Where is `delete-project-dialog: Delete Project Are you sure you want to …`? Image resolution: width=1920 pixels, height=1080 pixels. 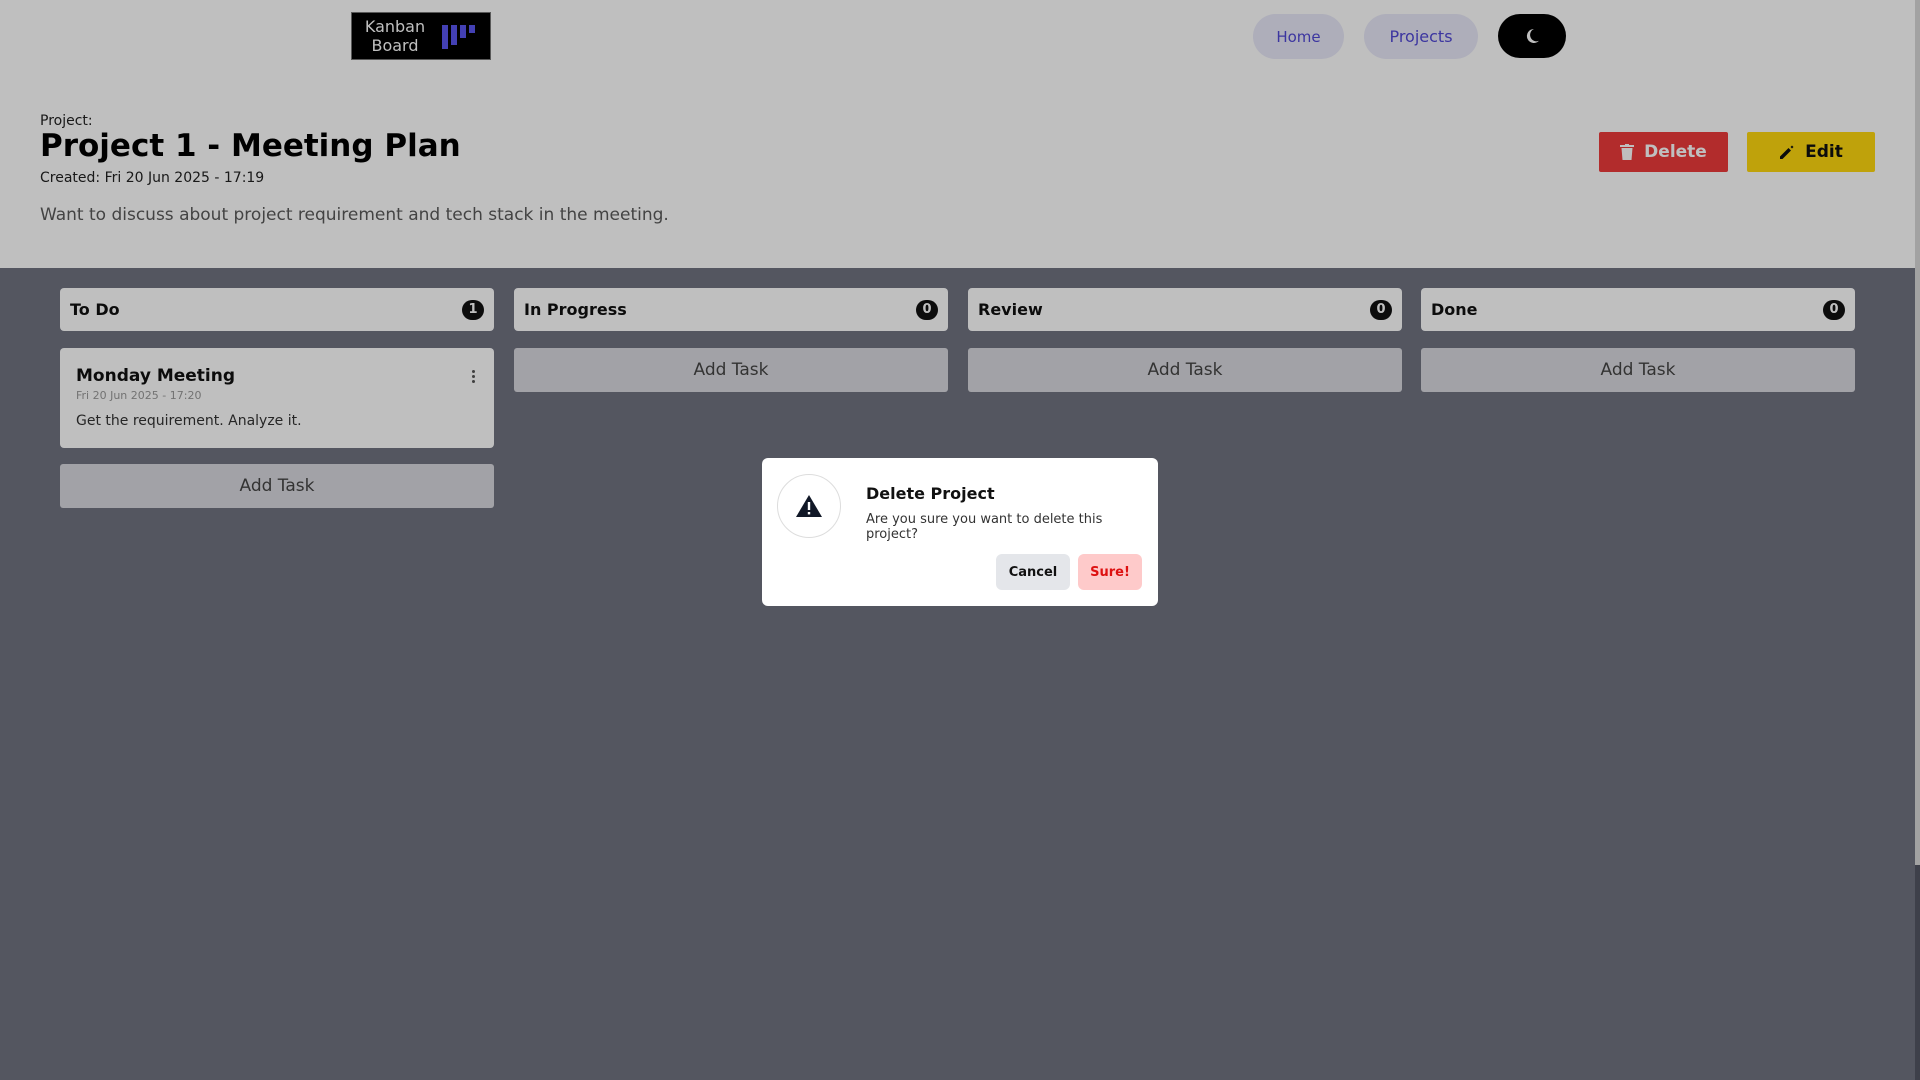 delete-project-dialog: Delete Project Are you sure you want to … is located at coordinates (960, 532).